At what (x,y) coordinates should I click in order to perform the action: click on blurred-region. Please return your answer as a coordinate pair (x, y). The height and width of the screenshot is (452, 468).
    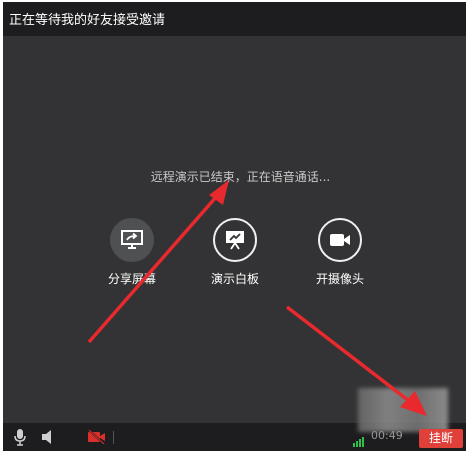
    Looking at the image, I should click on (403, 410).